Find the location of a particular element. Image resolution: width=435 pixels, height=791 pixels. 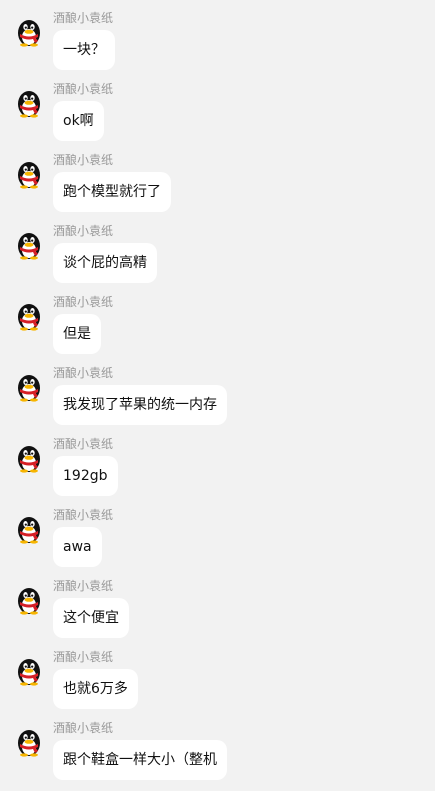

message-bubble: 跑个模型就行了 is located at coordinates (112, 192).